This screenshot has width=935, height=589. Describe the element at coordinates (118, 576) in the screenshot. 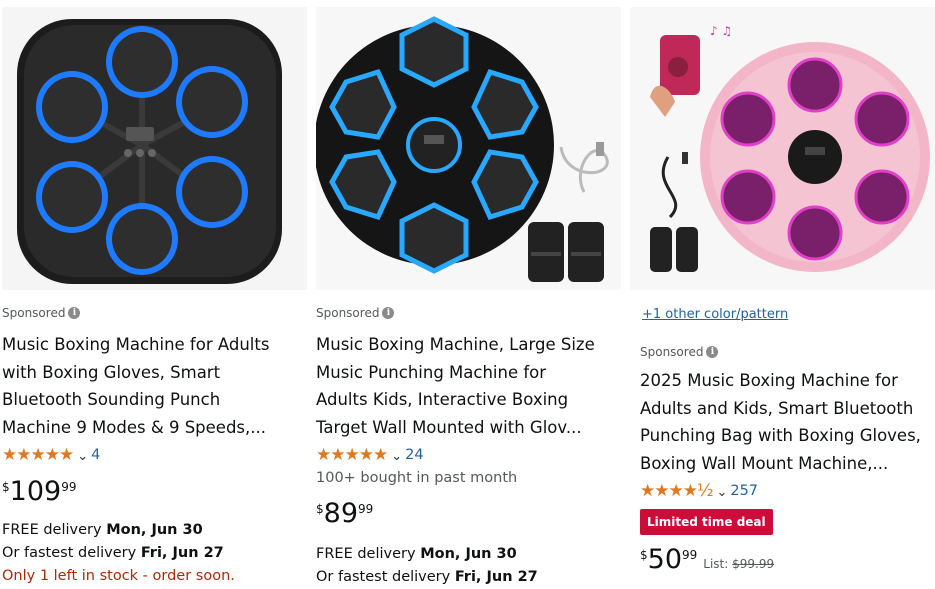

I see `stock-note: Only 1 left in stock - order soon.` at that location.